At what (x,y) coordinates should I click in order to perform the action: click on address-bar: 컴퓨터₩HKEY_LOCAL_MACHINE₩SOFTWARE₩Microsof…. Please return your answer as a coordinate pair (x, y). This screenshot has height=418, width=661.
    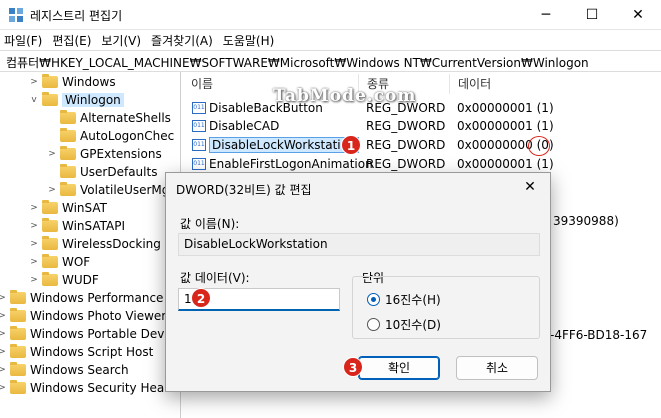
    Looking at the image, I should click on (330, 61).